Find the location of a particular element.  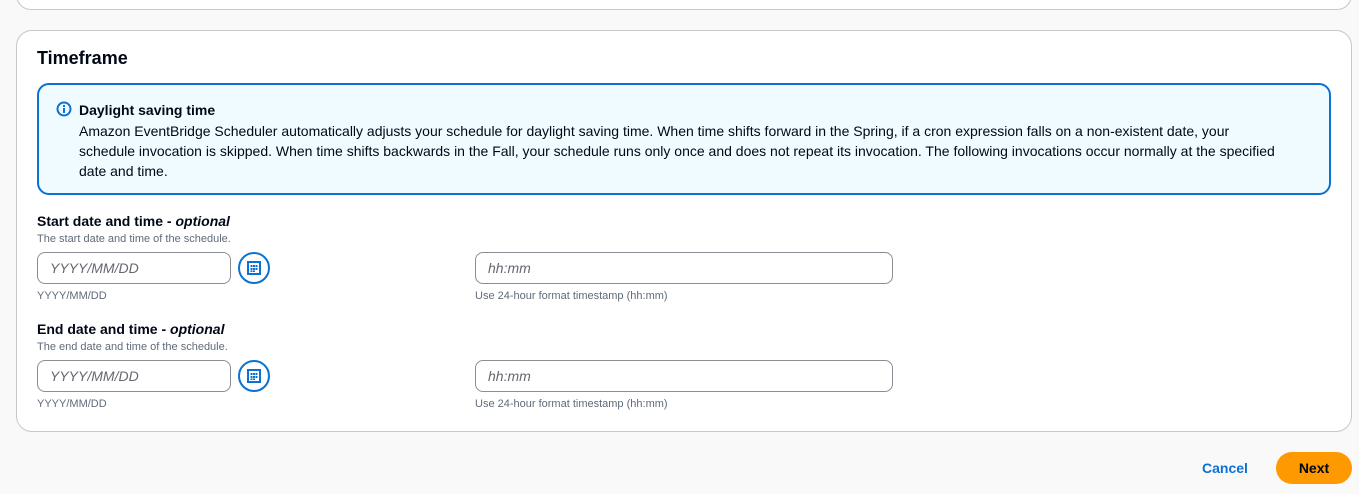

start-optional-tag: optional is located at coordinates (202, 221).